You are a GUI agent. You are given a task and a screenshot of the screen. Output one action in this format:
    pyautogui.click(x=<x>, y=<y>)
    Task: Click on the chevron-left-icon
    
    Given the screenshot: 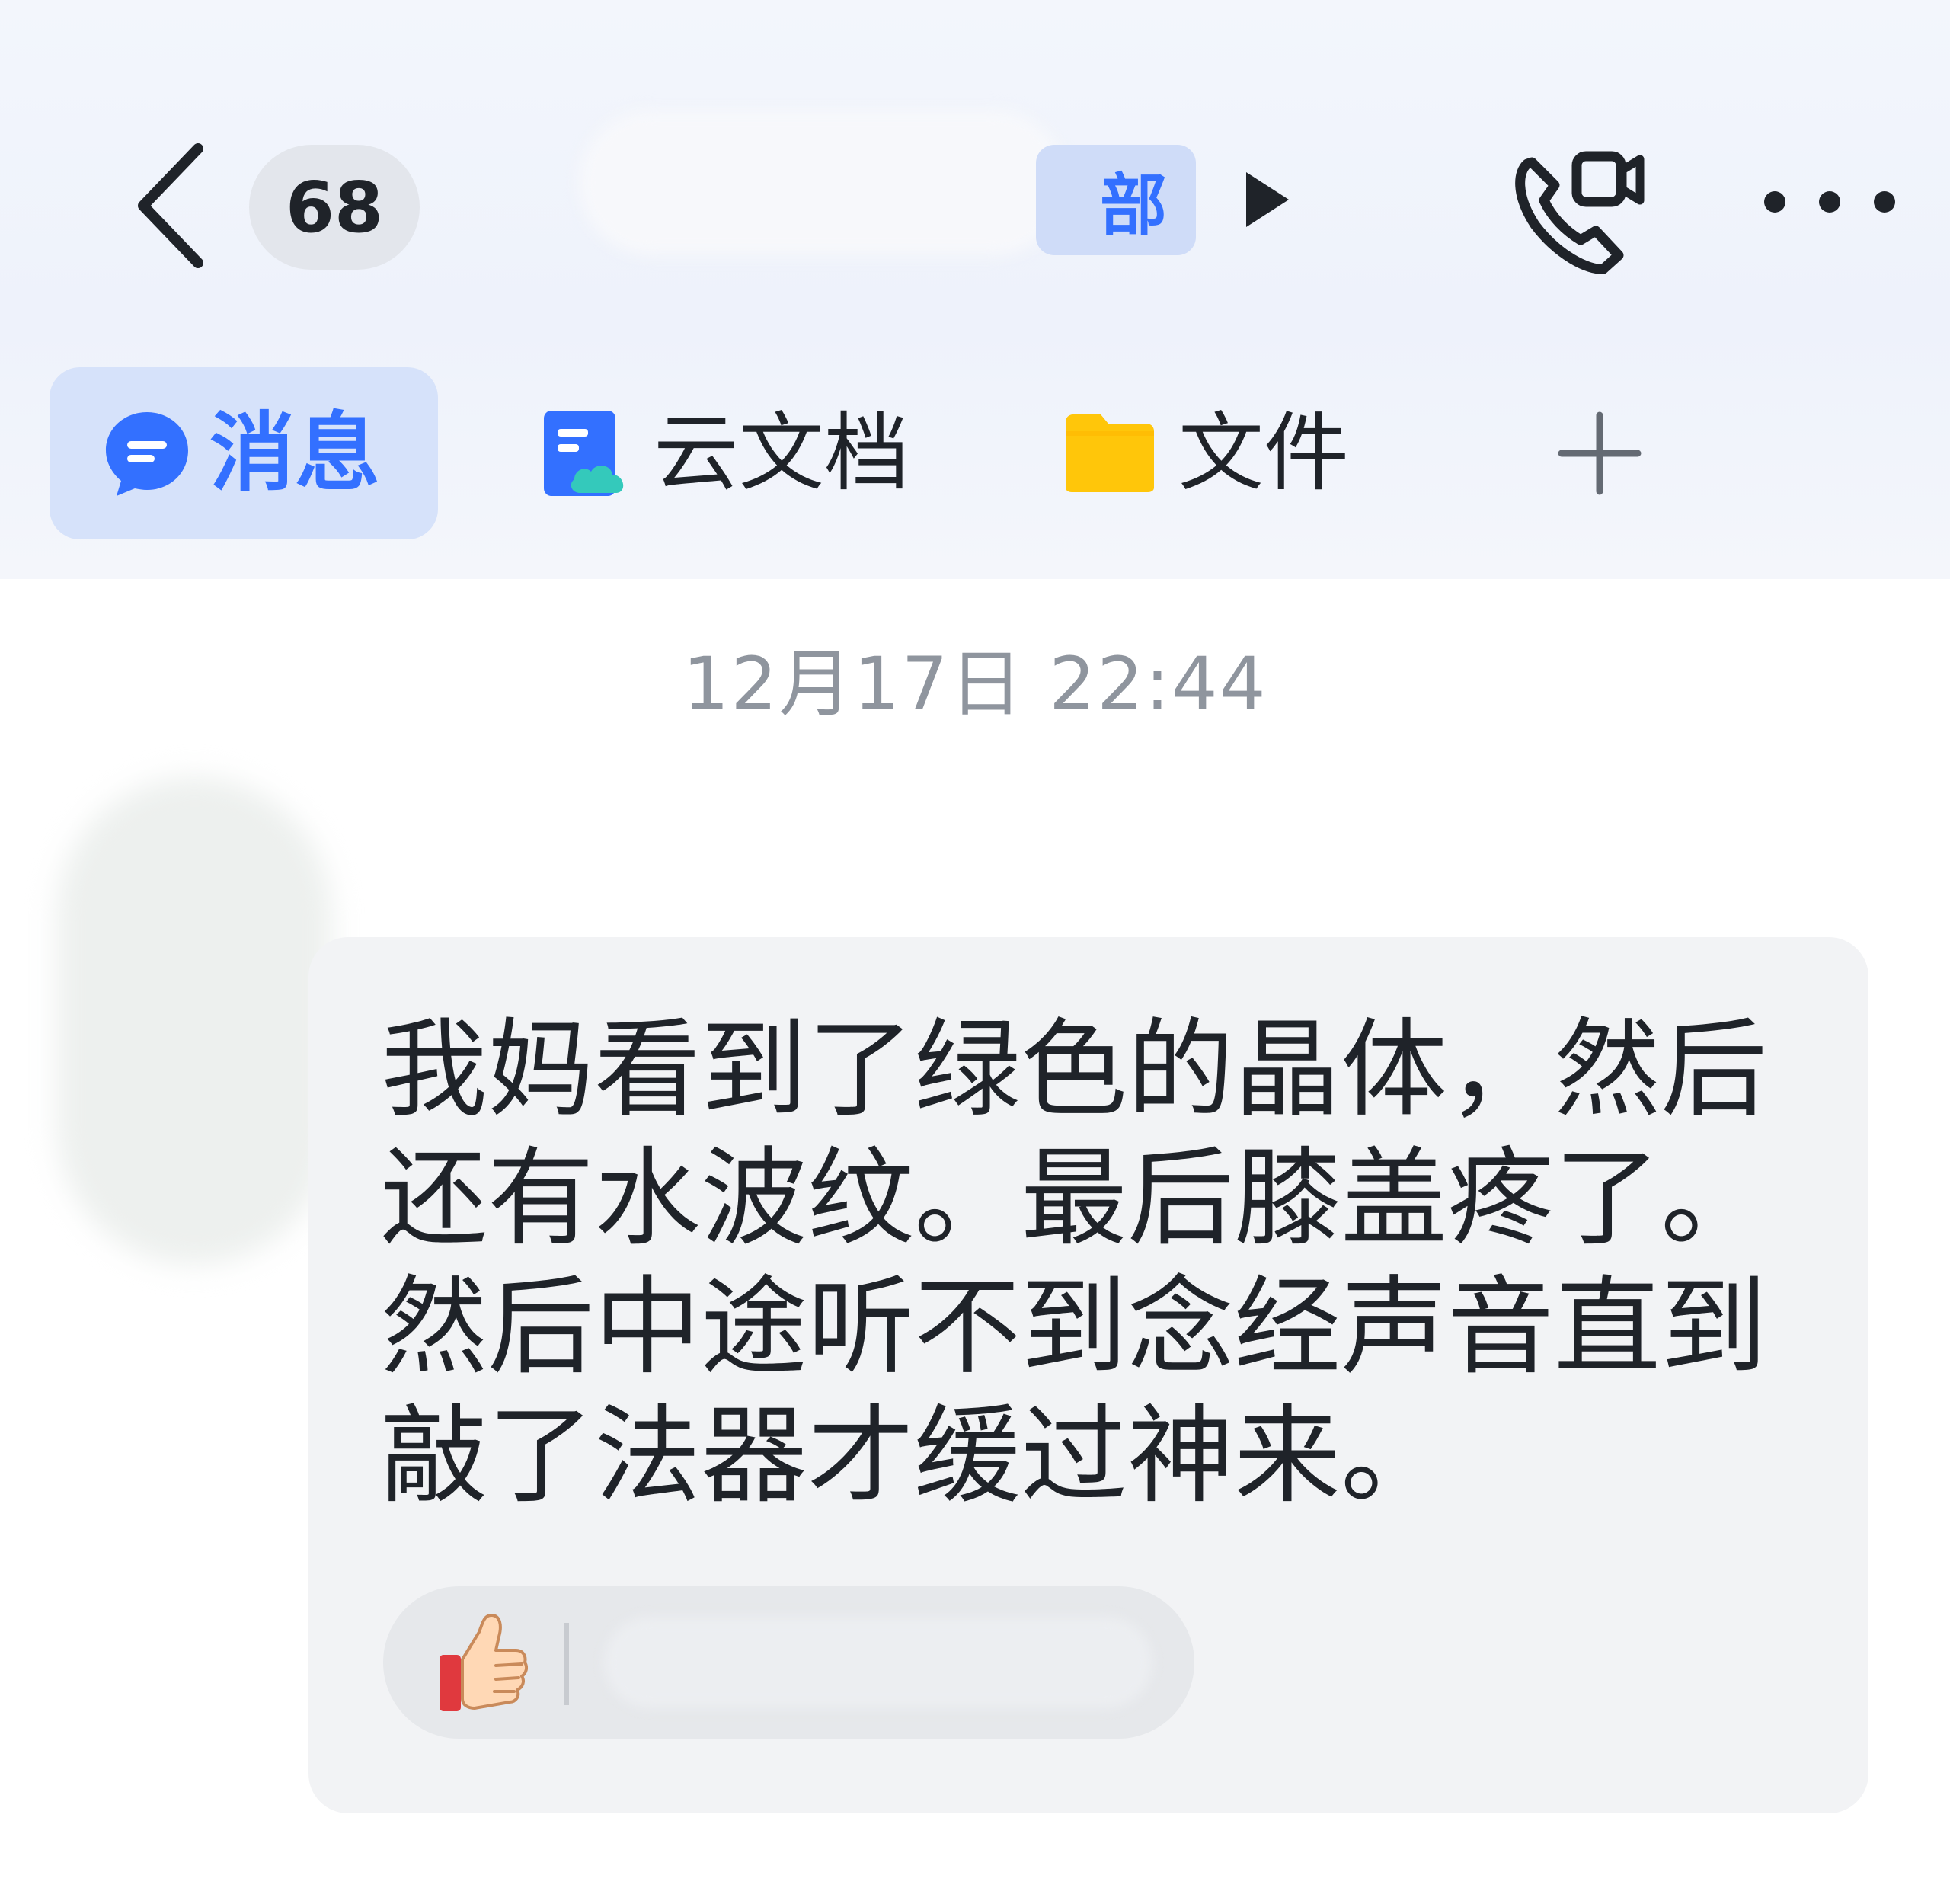 What is the action you would take?
    pyautogui.click(x=171, y=205)
    